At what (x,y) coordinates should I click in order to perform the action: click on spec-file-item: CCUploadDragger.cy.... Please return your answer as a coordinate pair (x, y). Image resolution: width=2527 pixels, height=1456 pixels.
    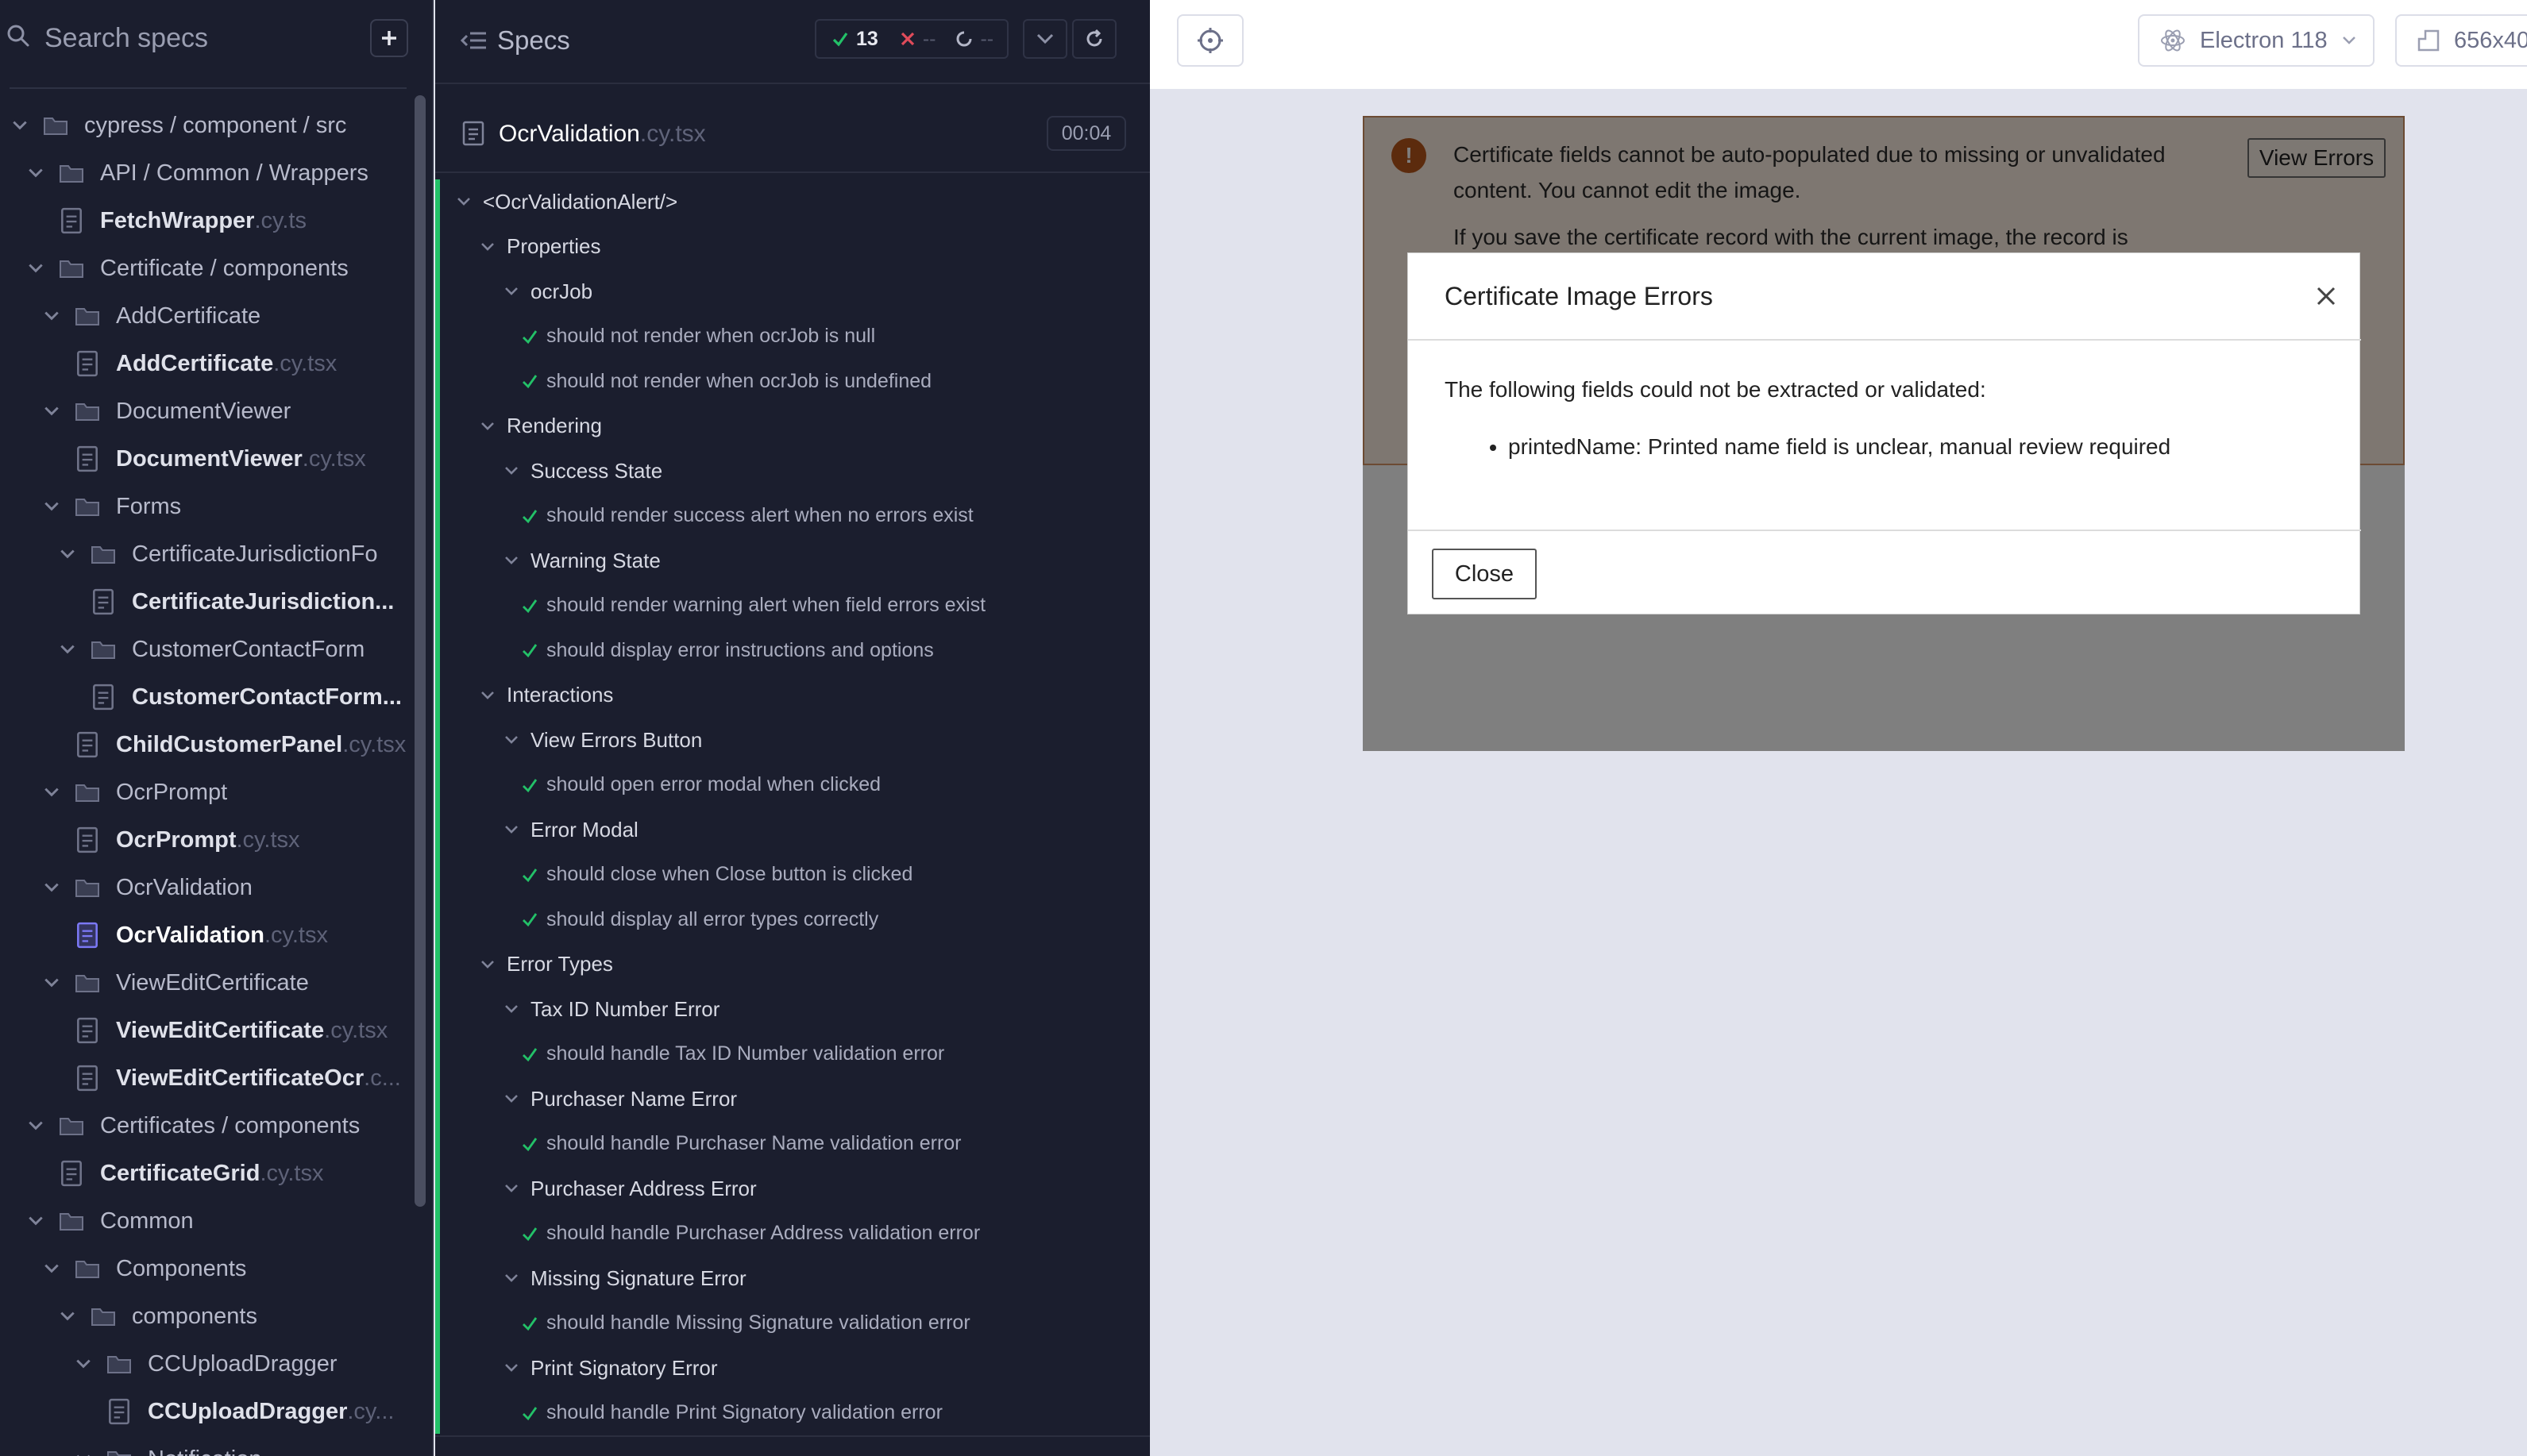
    Looking at the image, I should click on (259, 1411).